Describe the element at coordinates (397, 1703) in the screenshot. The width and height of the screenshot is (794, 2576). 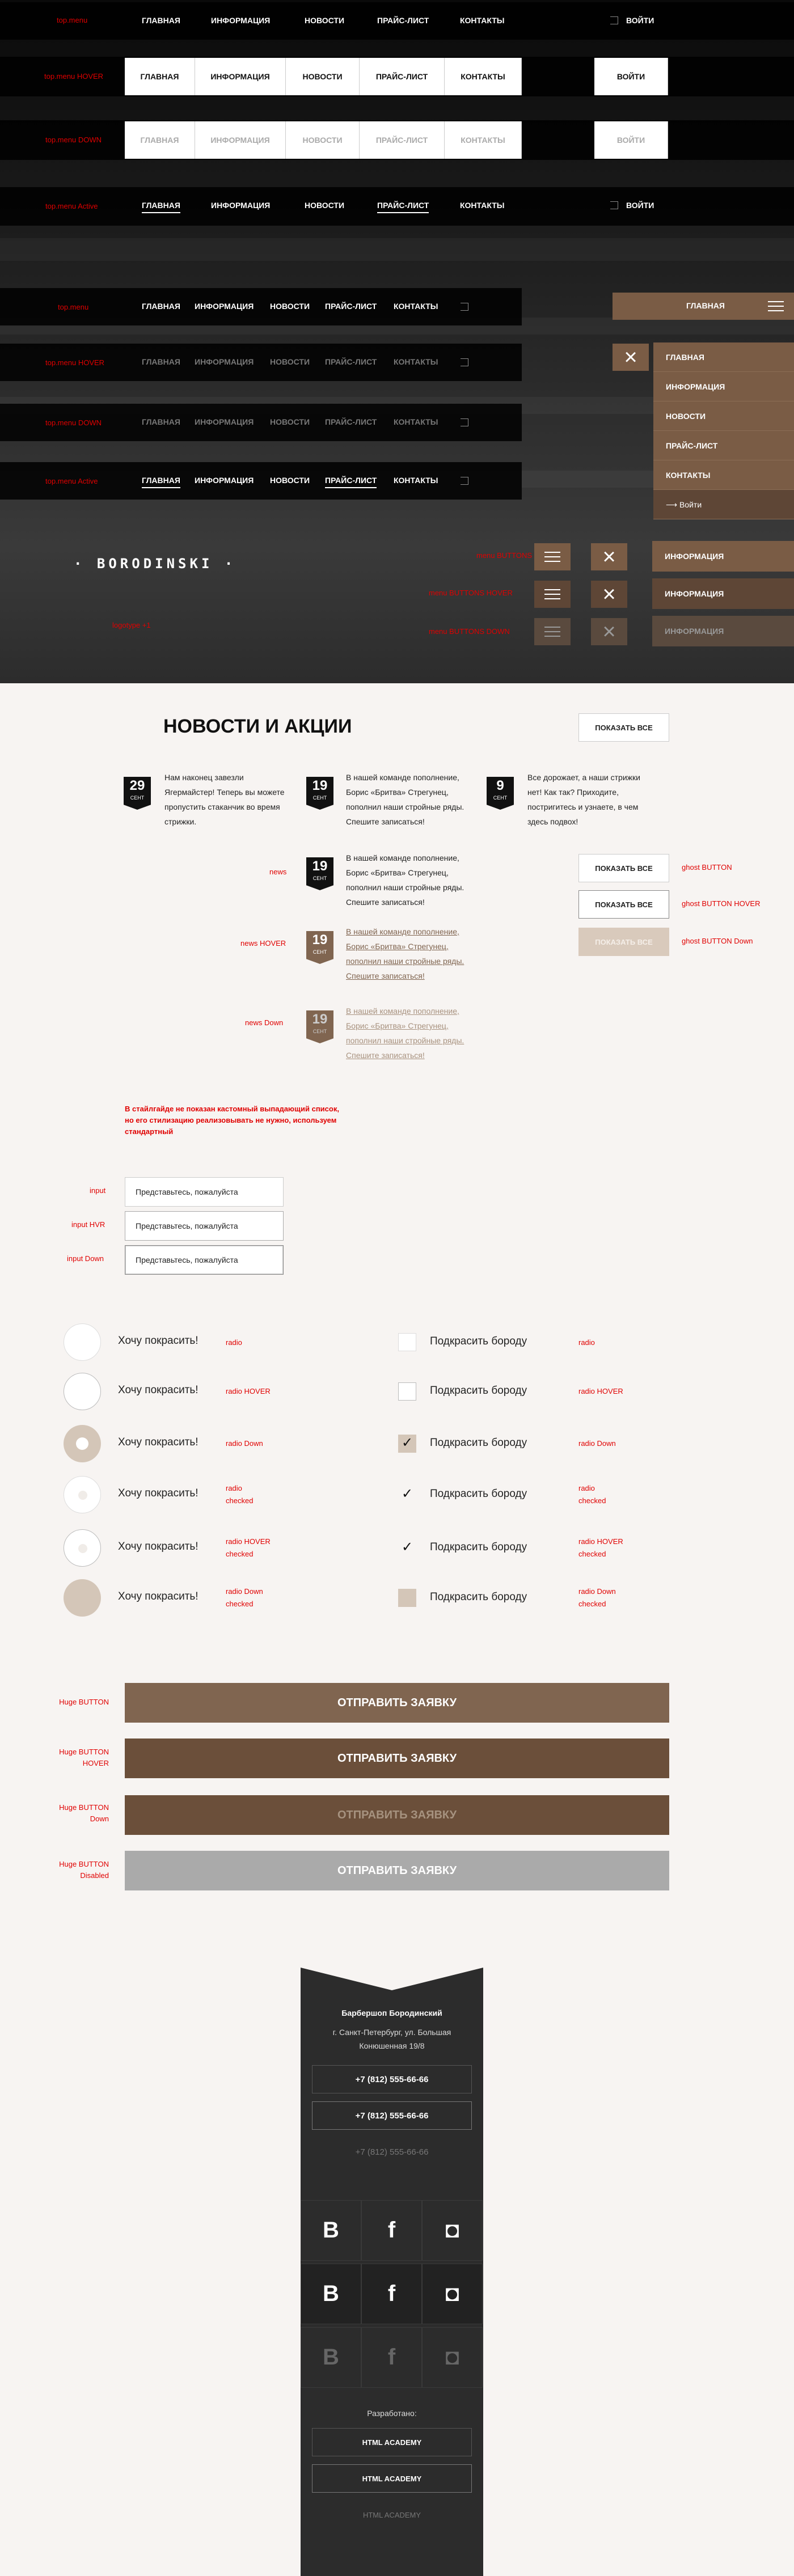
I see `submit-button: ОТПРАВИТЬ ЗАЯВКУ` at that location.